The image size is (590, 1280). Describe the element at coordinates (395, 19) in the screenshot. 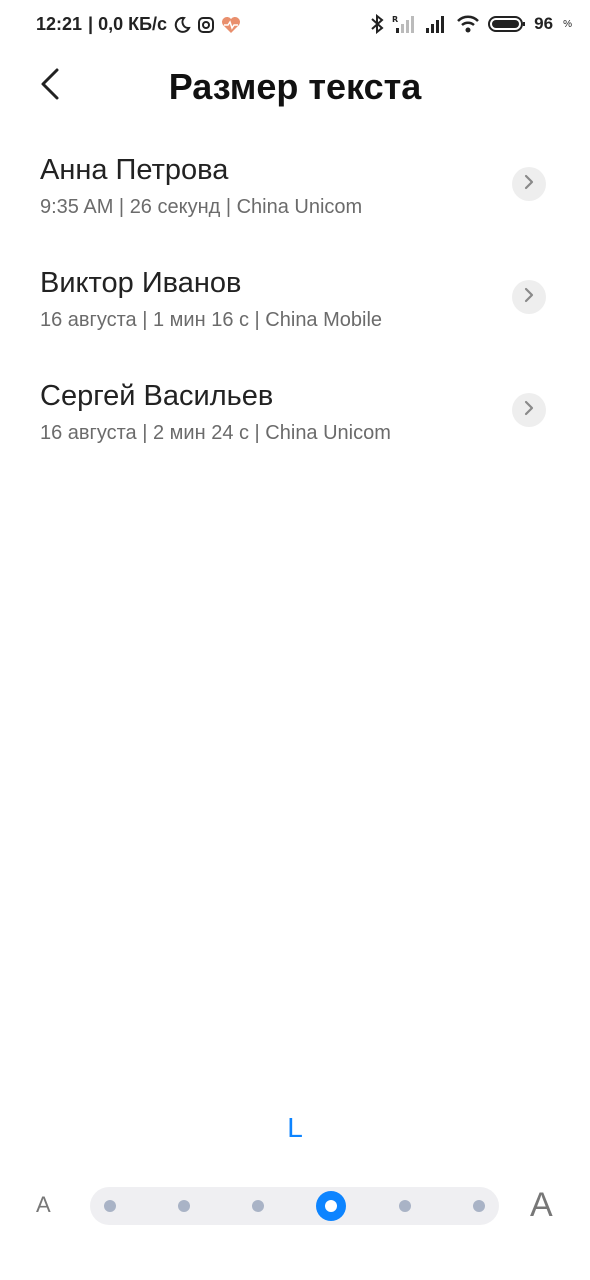

I see `svg-text: R` at that location.